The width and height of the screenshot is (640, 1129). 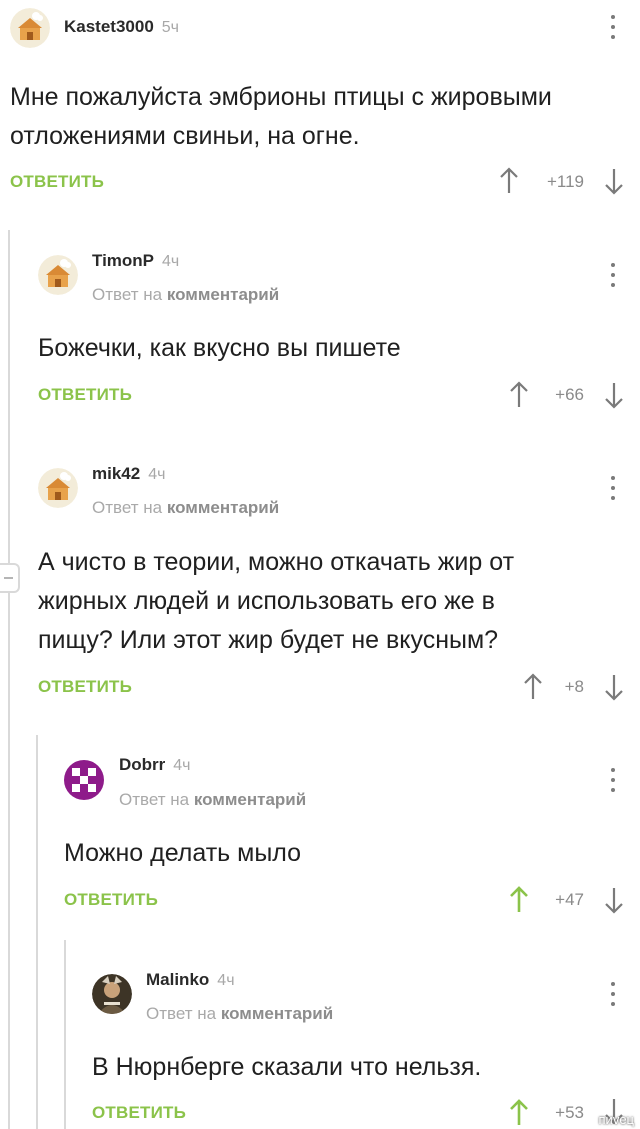 I want to click on comment-text: В Нюрнберге сказали что нельзя., so click(x=286, y=1067).